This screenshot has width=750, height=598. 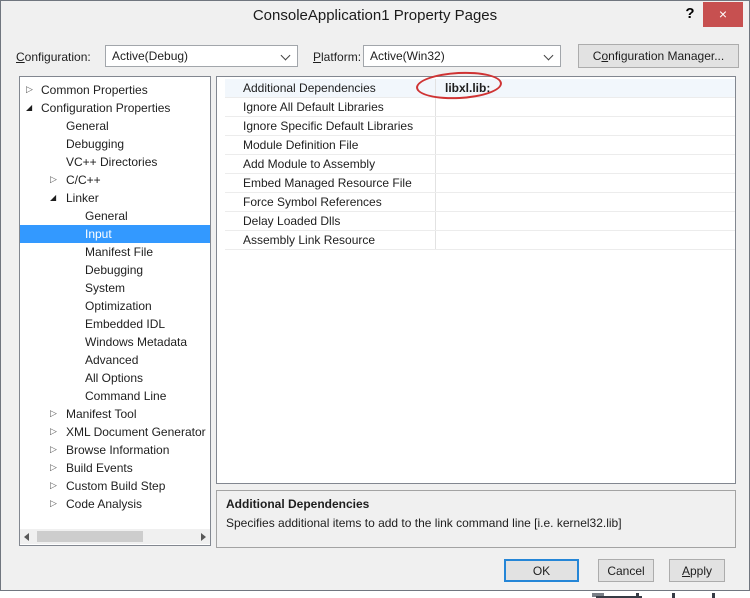 I want to click on tree-item-system: System, so click(x=115, y=288).